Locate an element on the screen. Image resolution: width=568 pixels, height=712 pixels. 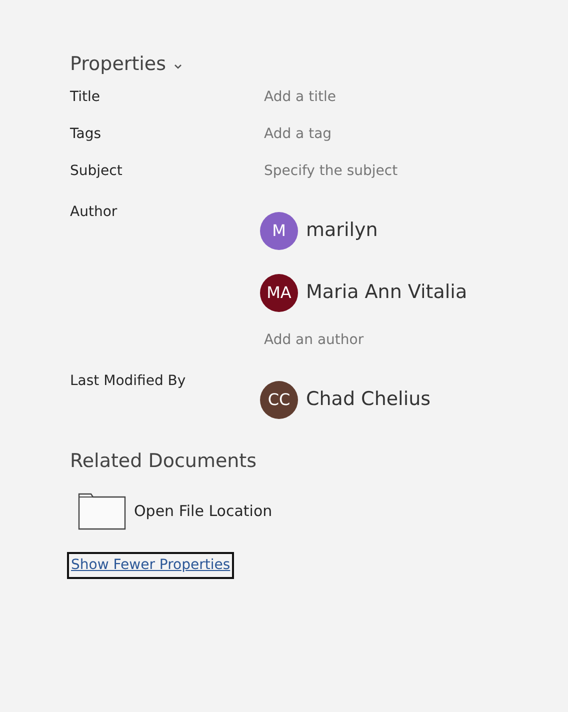
person-name: marilyn is located at coordinates (342, 230).